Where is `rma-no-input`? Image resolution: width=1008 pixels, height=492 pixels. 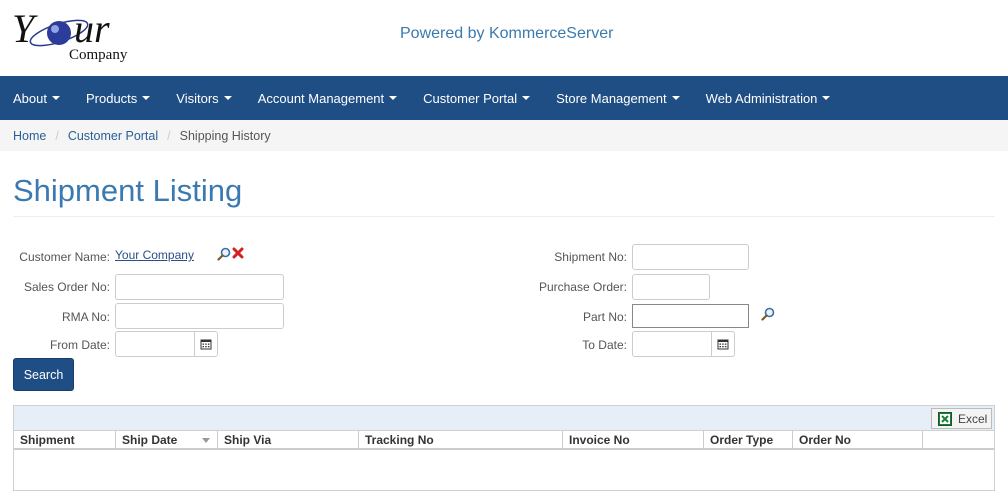 rma-no-input is located at coordinates (199, 316).